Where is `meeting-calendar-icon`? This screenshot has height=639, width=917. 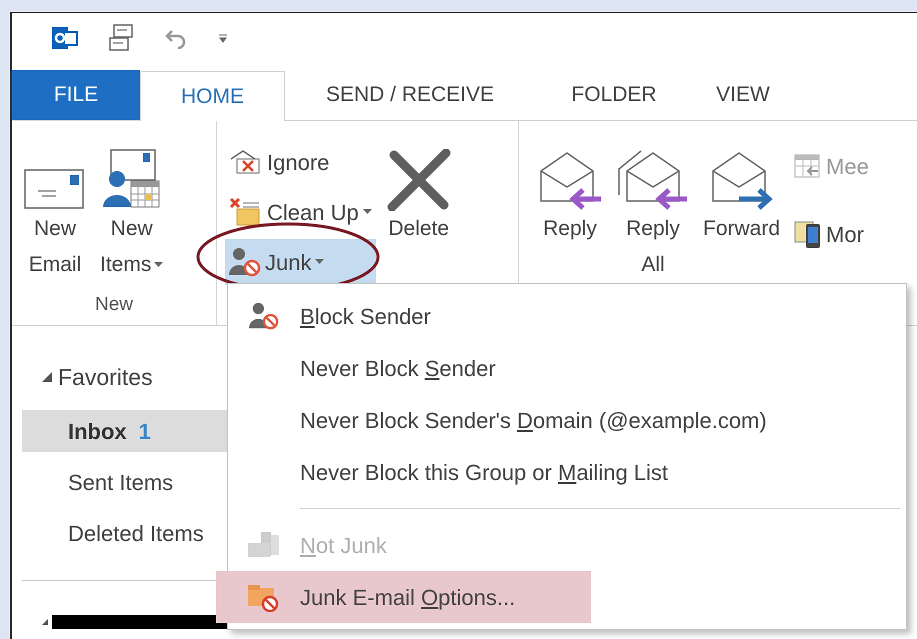 meeting-calendar-icon is located at coordinates (808, 166).